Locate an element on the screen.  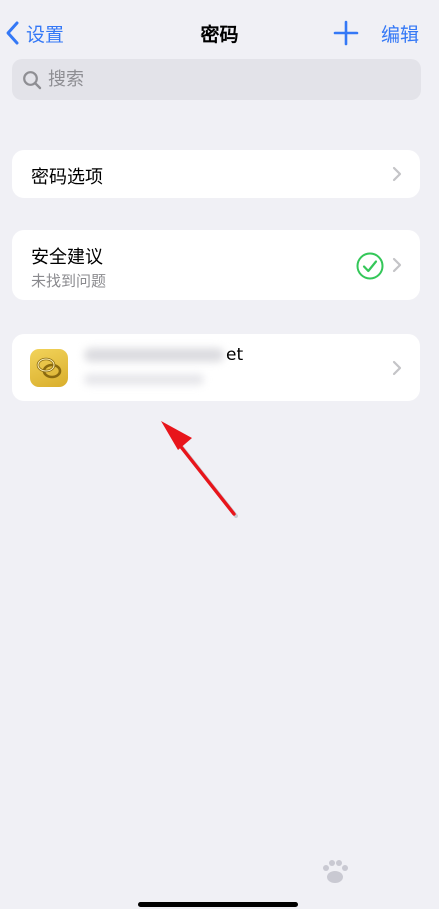
password-options-label: 密码选项 is located at coordinates (67, 177).